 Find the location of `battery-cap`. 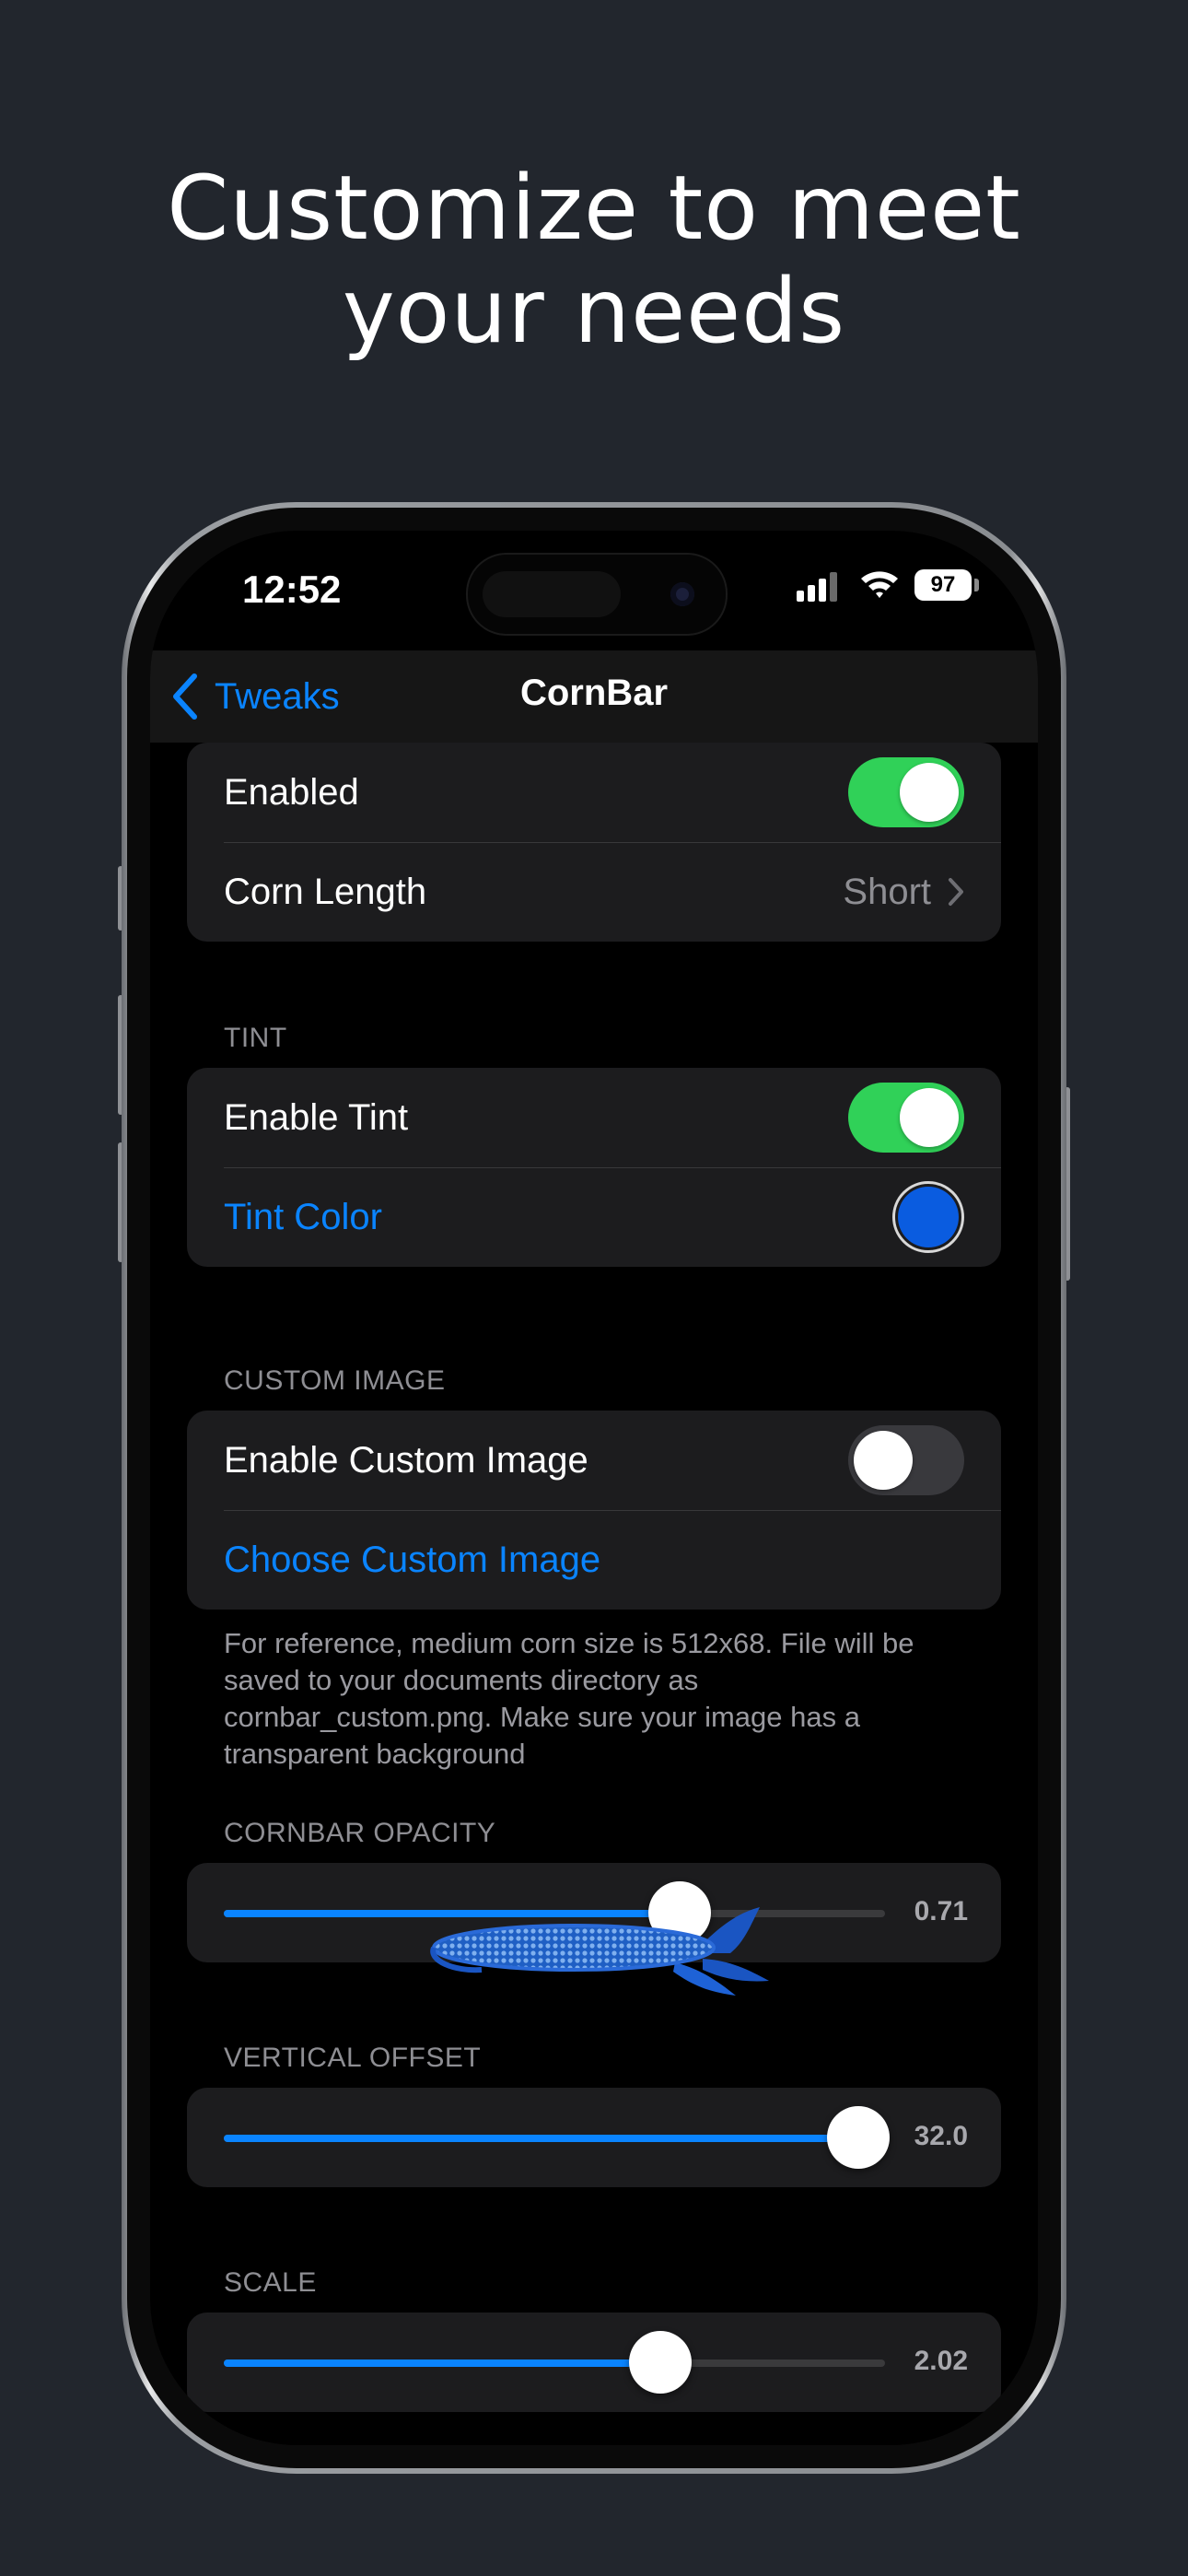

battery-cap is located at coordinates (976, 585).